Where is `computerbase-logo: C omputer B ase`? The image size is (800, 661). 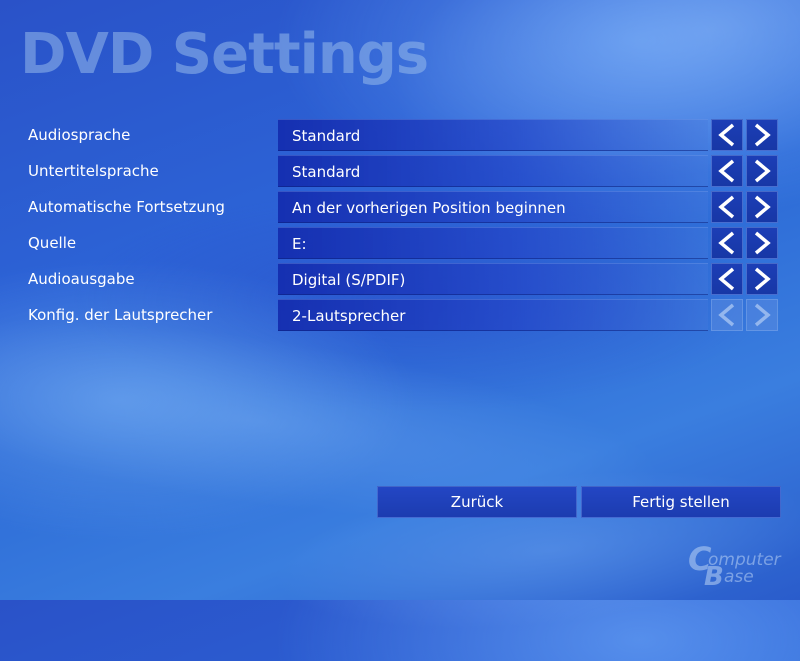 computerbase-logo: C omputer B ase is located at coordinates (735, 566).